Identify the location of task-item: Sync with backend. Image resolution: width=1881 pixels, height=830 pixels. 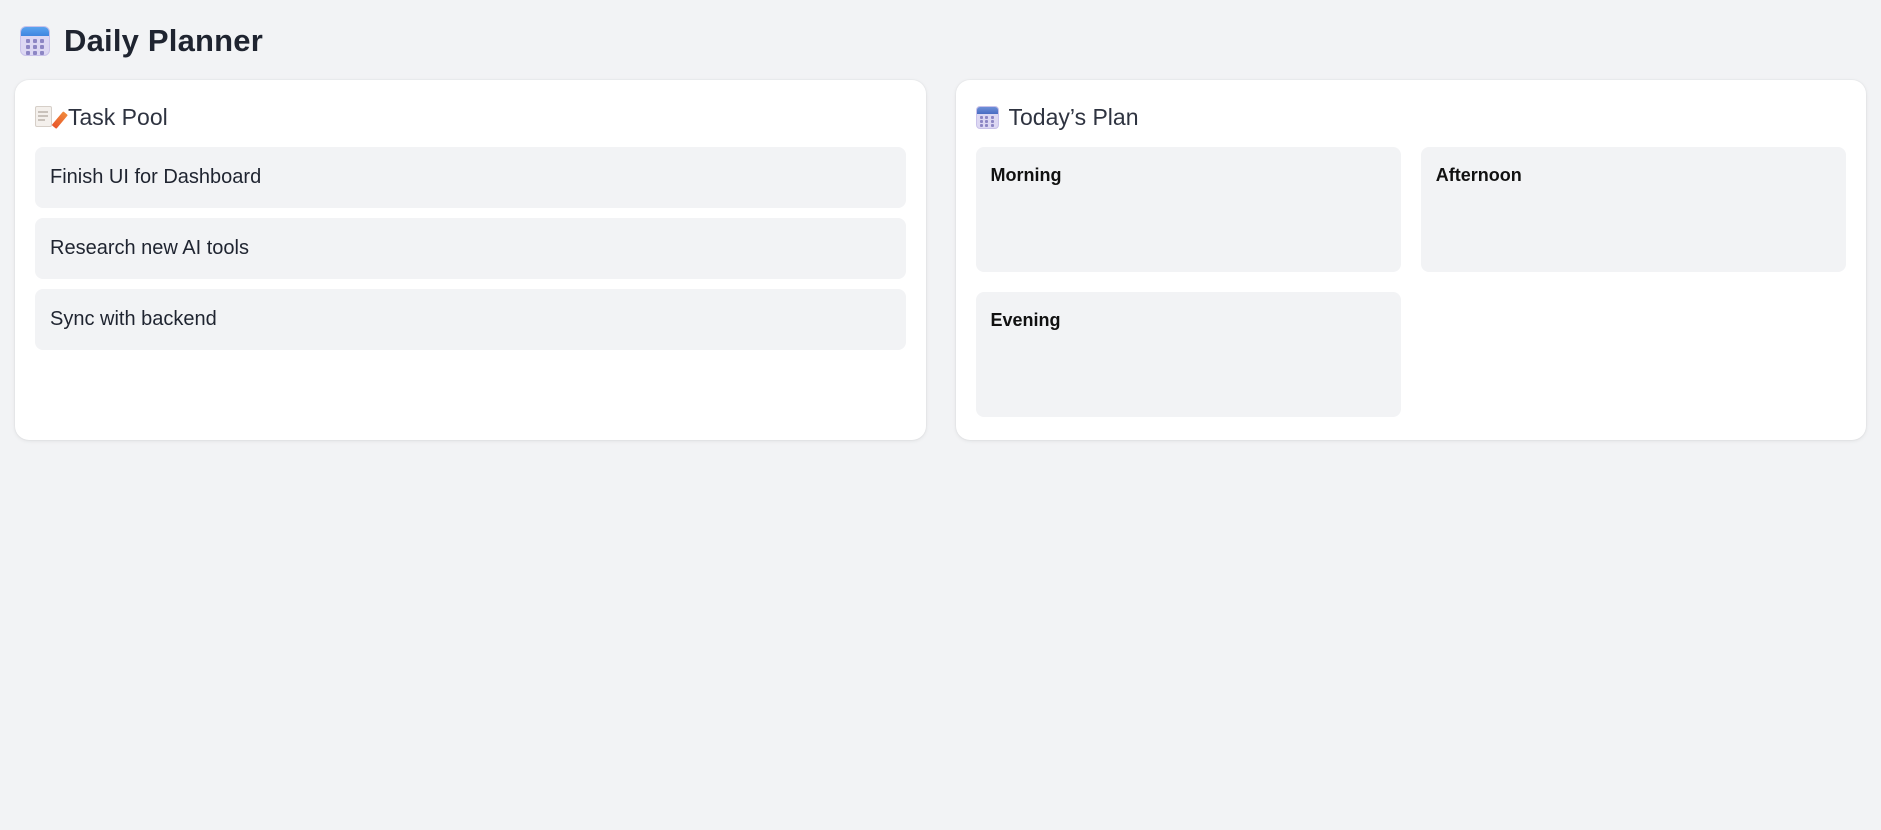
(470, 319).